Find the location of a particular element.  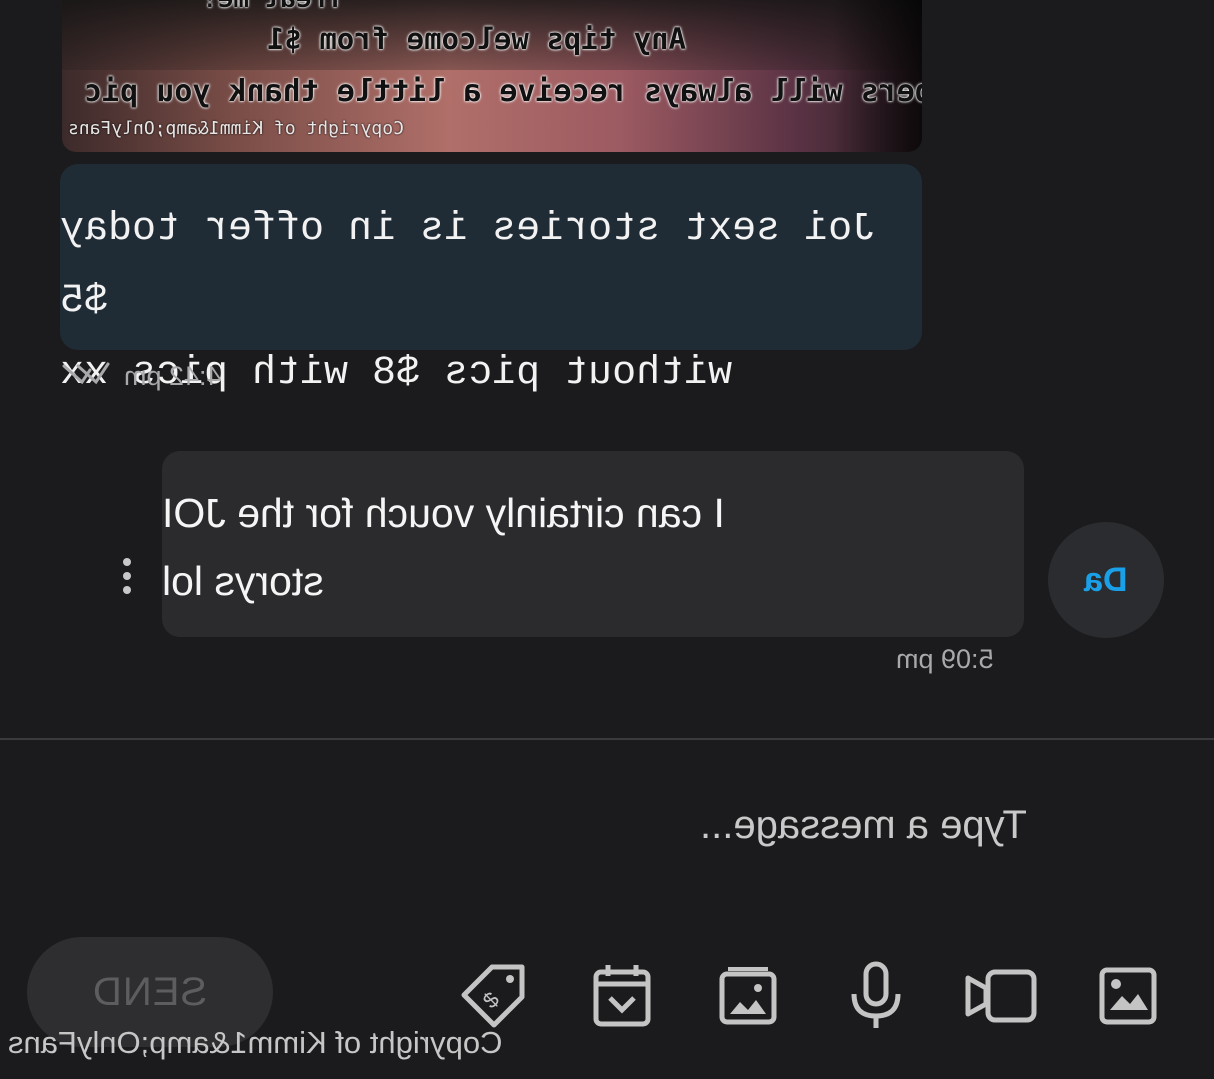

attachment-caption-top: Treat me! is located at coordinates (272, 7).